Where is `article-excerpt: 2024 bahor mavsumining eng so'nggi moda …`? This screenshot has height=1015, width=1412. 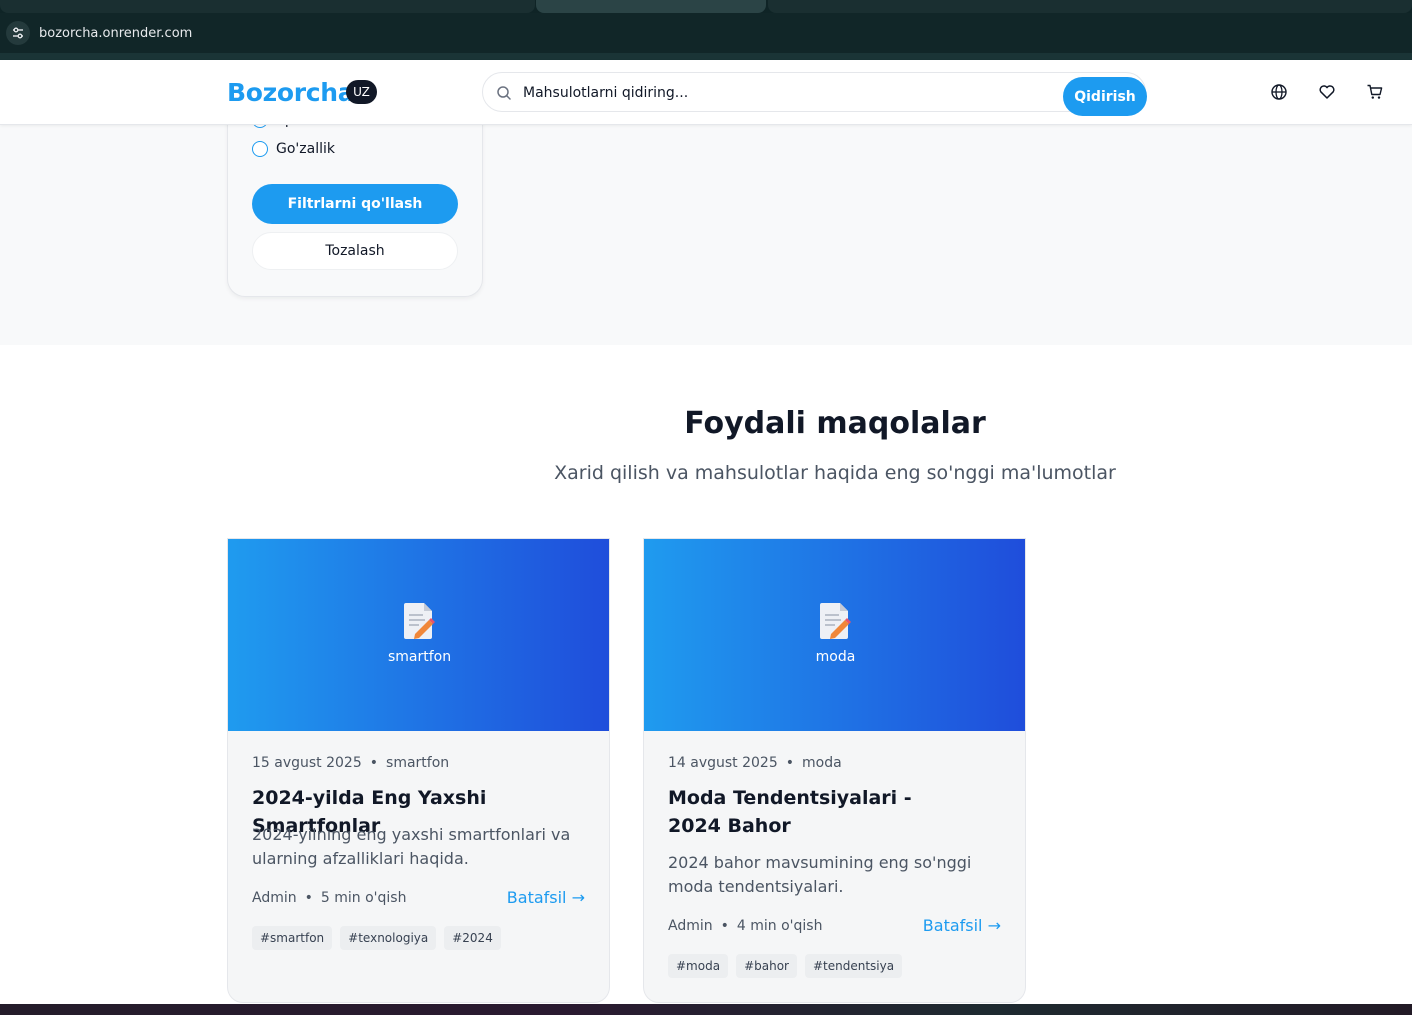 article-excerpt: 2024 bahor mavsumining eng so'nggi moda … is located at coordinates (820, 874).